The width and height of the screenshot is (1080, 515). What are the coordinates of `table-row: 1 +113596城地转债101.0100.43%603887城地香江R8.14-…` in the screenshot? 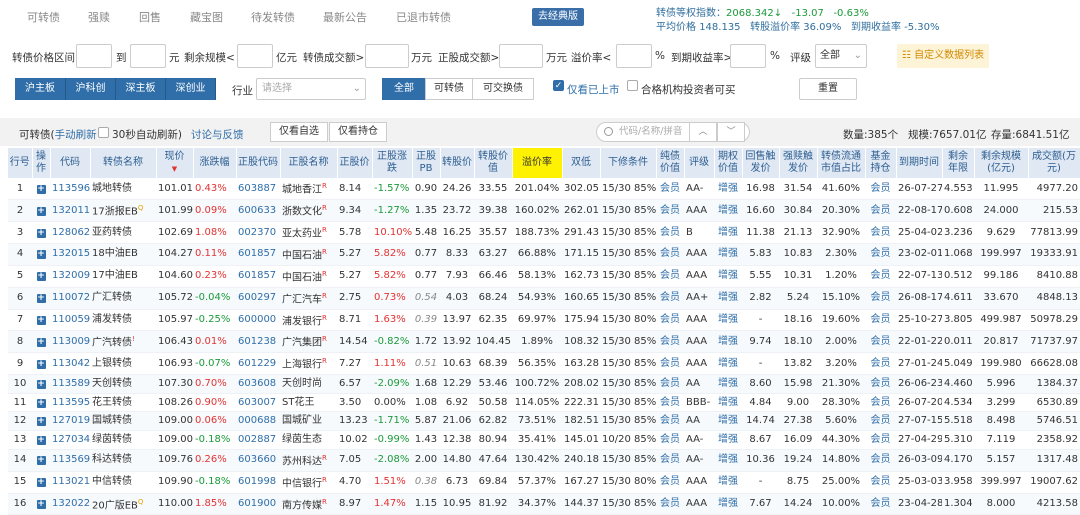 It's located at (544, 189).